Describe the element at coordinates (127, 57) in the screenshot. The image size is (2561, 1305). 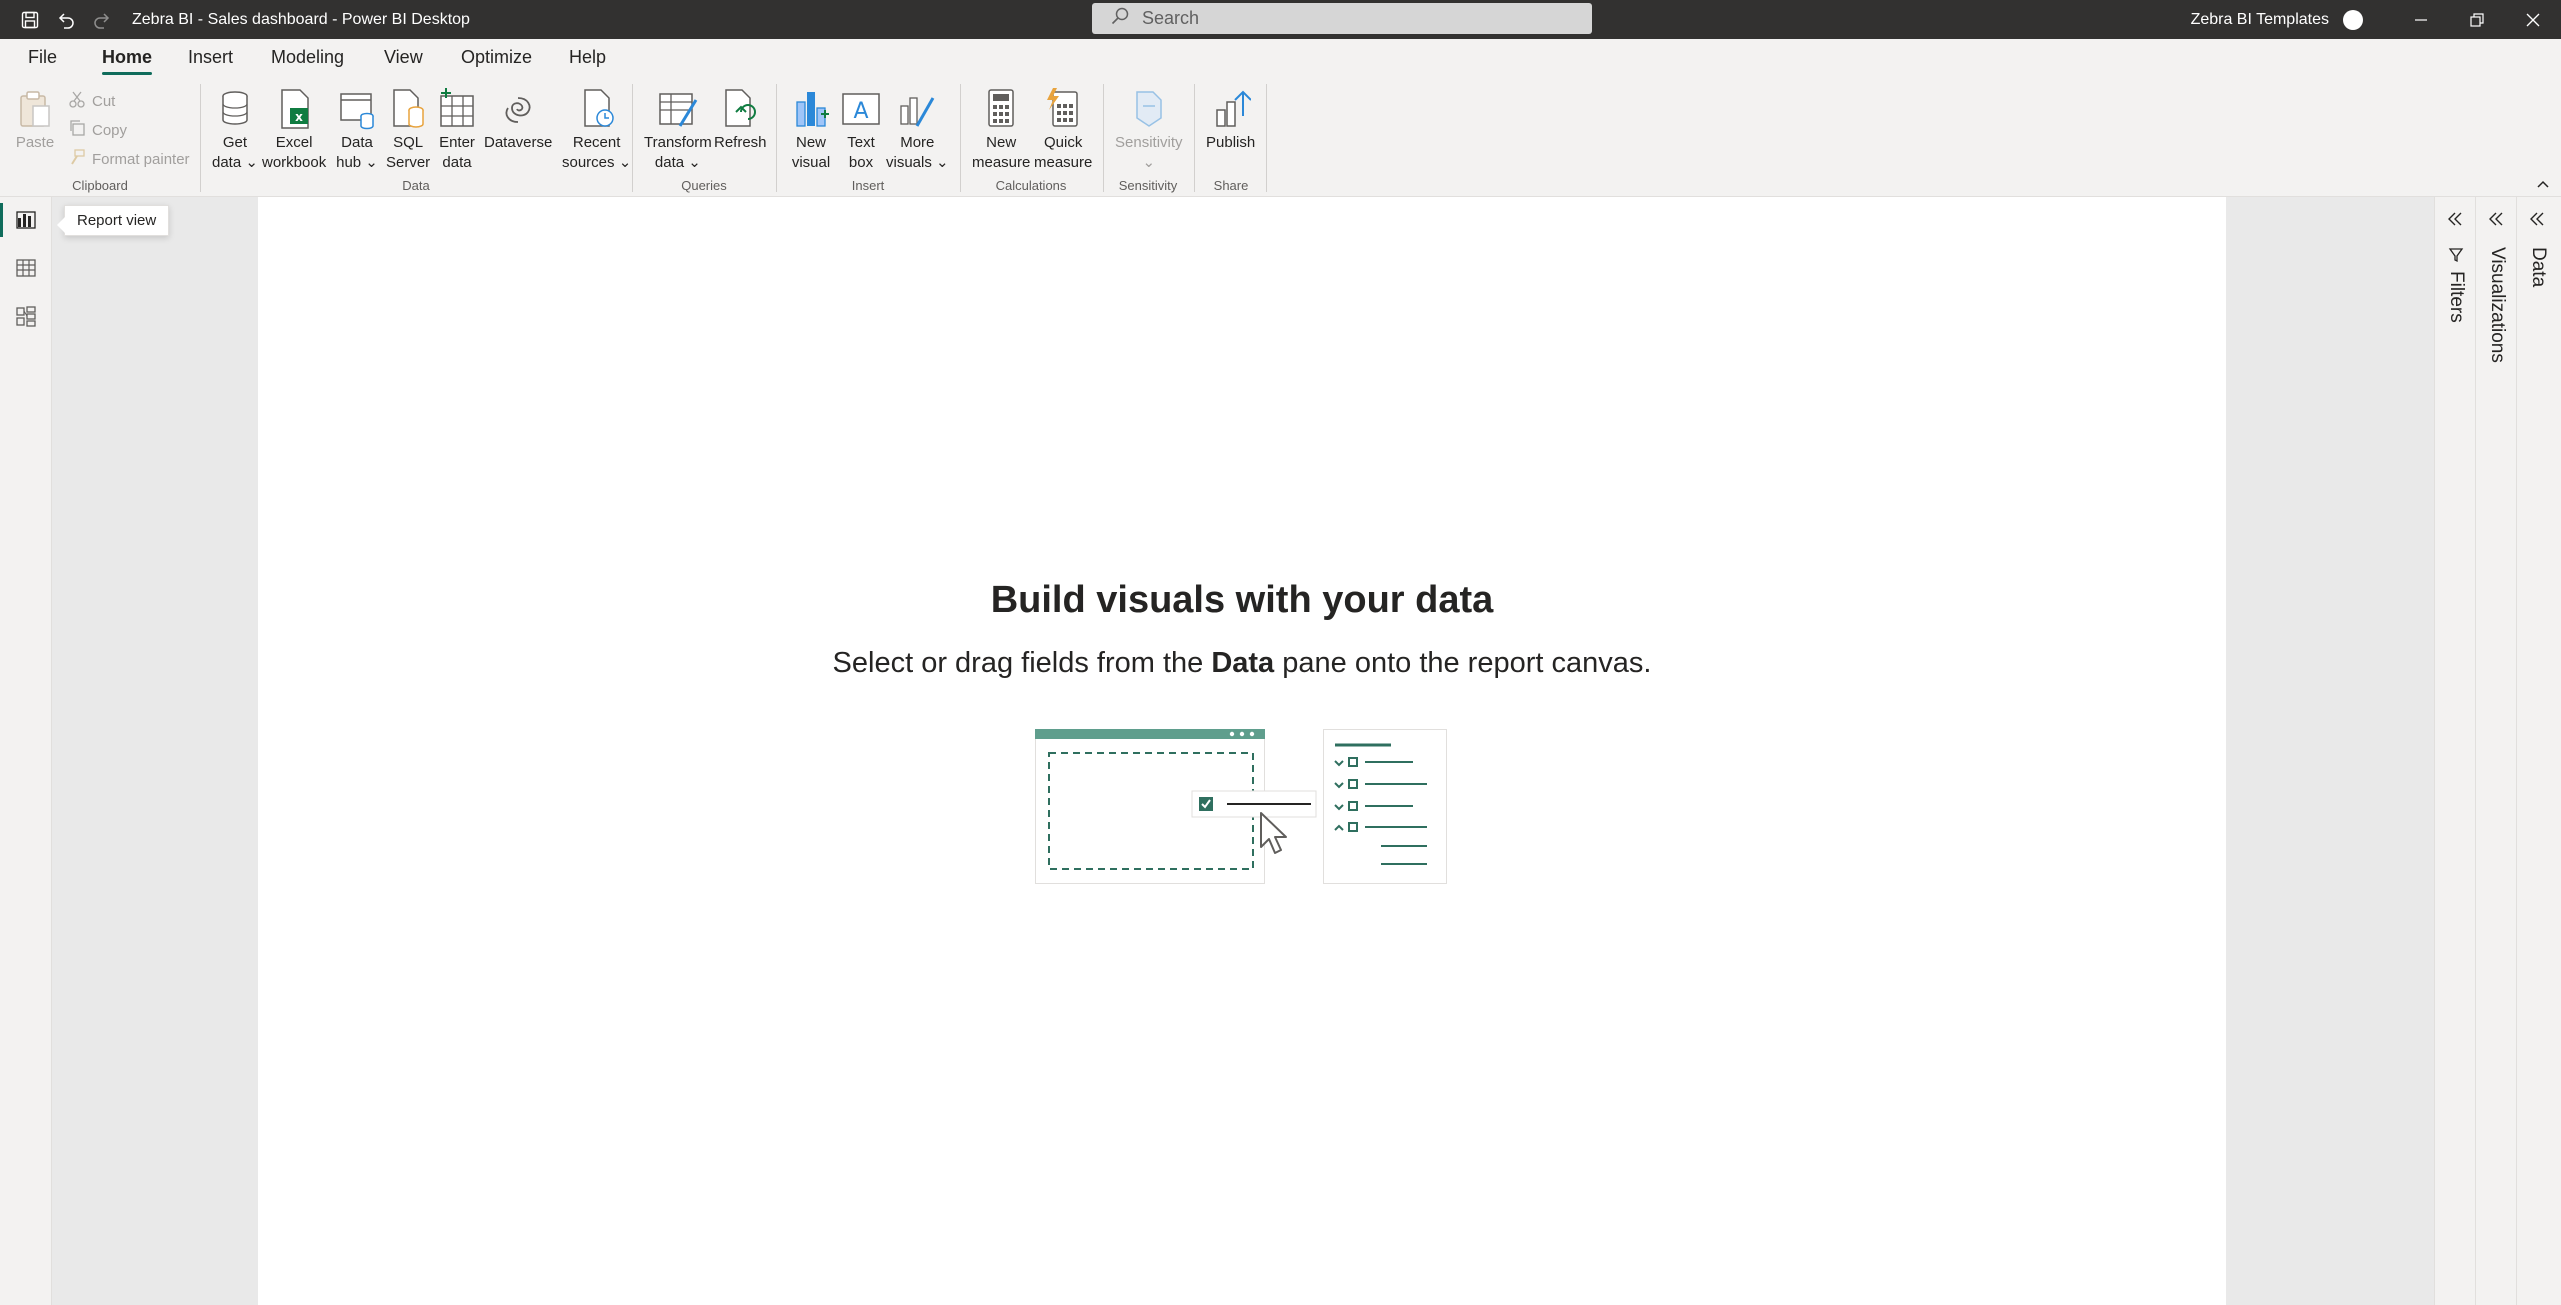
I see `tab-home: Home` at that location.